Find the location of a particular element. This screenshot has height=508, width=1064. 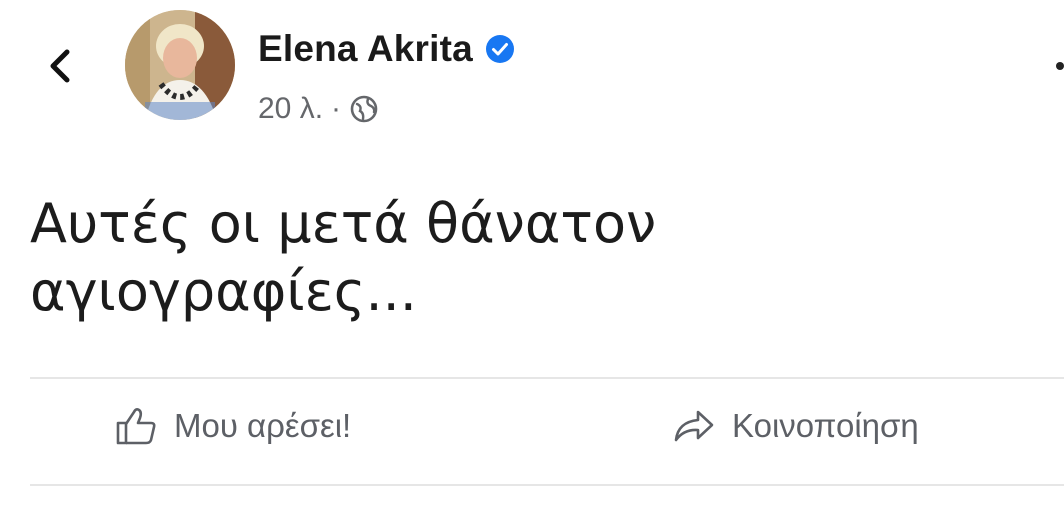

back-button is located at coordinates (60, 66).